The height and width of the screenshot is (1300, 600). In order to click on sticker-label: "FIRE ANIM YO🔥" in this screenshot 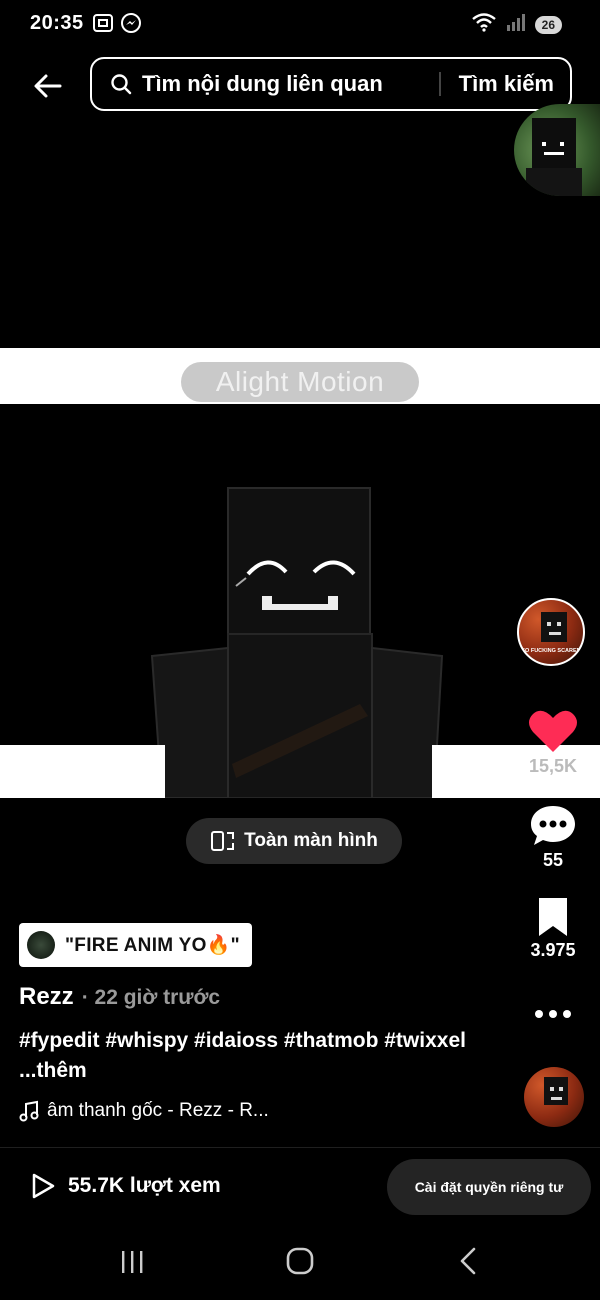, I will do `click(135, 945)`.